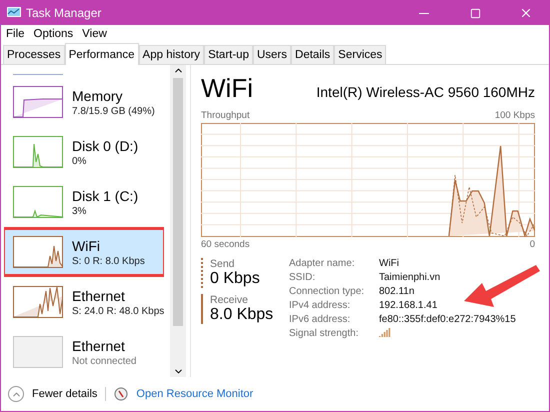 The image size is (550, 412). I want to click on property-label: Adapter name:, so click(322, 263).